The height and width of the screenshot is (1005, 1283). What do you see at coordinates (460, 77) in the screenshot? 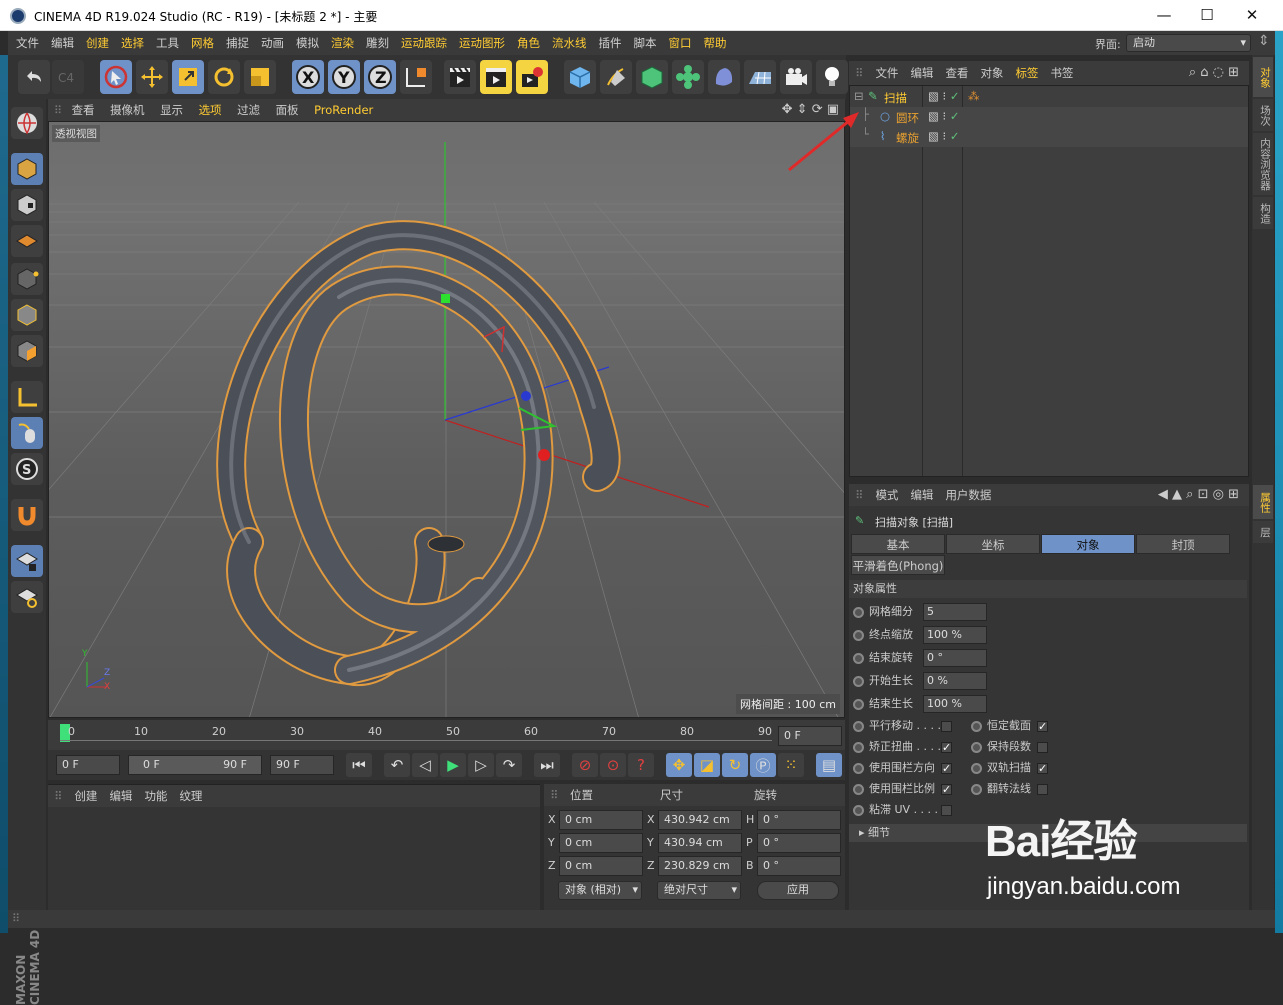
I see `render-view-button` at bounding box center [460, 77].